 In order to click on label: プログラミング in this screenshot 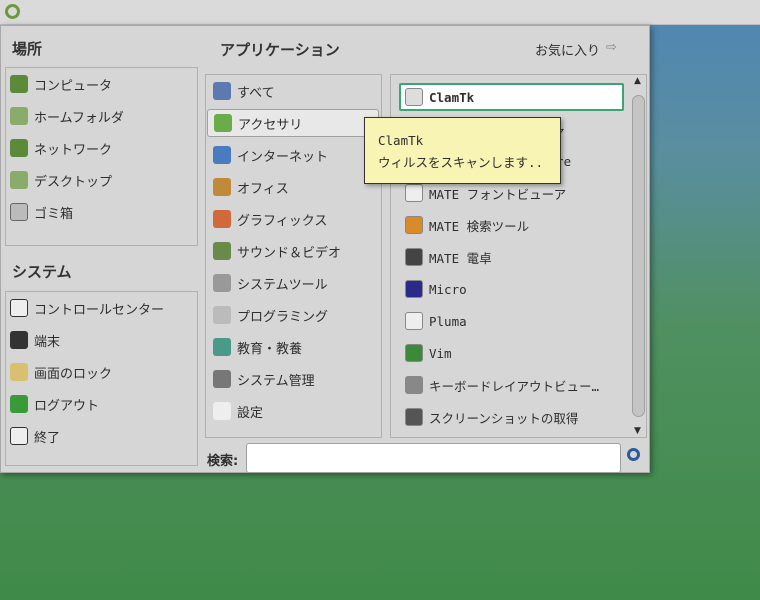, I will do `click(283, 317)`.